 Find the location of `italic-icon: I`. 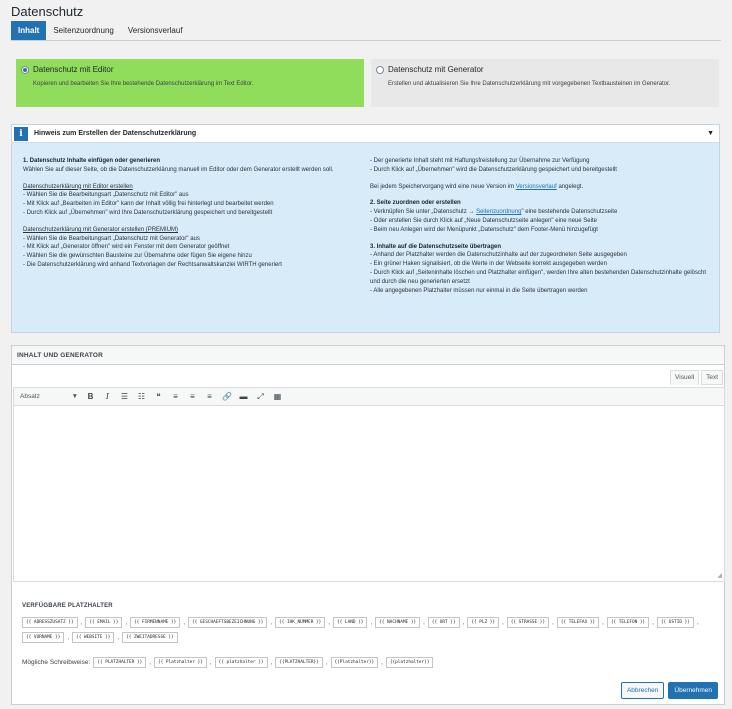

italic-icon: I is located at coordinates (107, 396).